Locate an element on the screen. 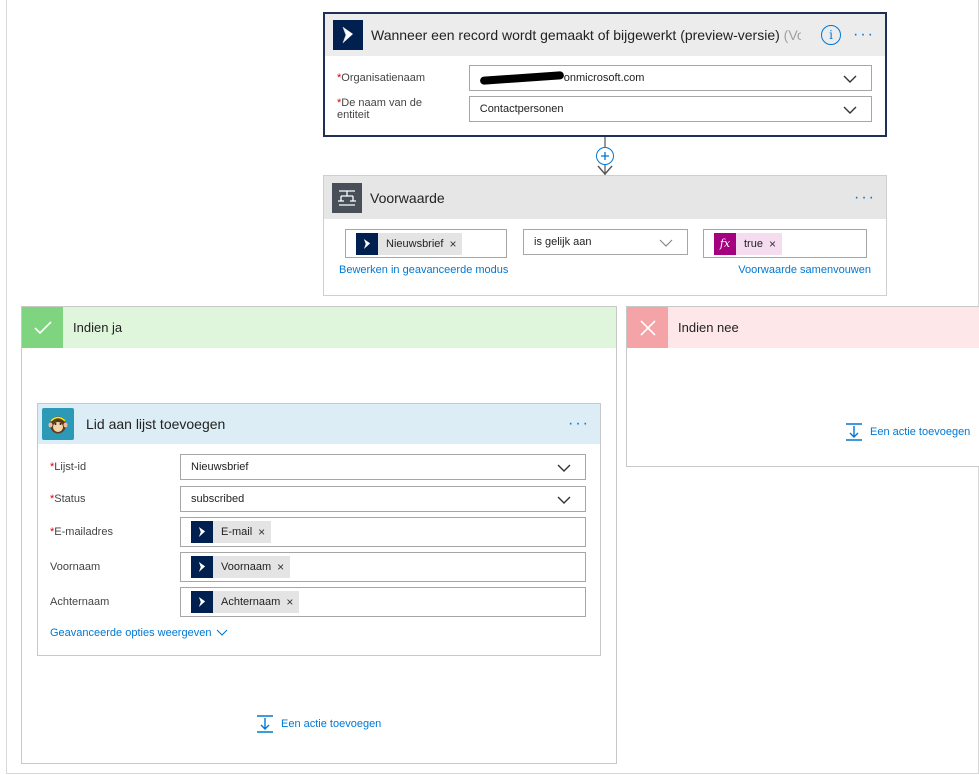 This screenshot has width=979, height=775. status-select: subscribed is located at coordinates (383, 499).